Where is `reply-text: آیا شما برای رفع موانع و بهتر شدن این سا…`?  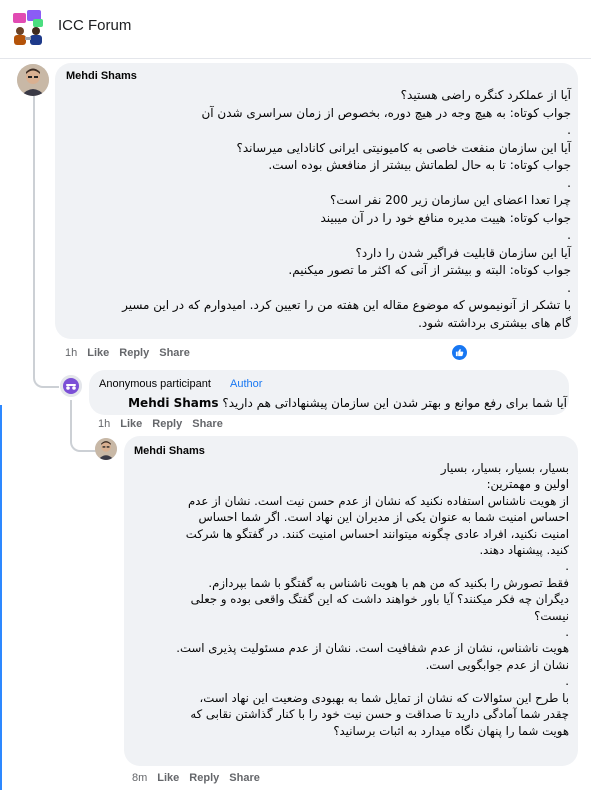 reply-text: آیا شما برای رفع موانع و بهتر شدن این سا… is located at coordinates (394, 403).